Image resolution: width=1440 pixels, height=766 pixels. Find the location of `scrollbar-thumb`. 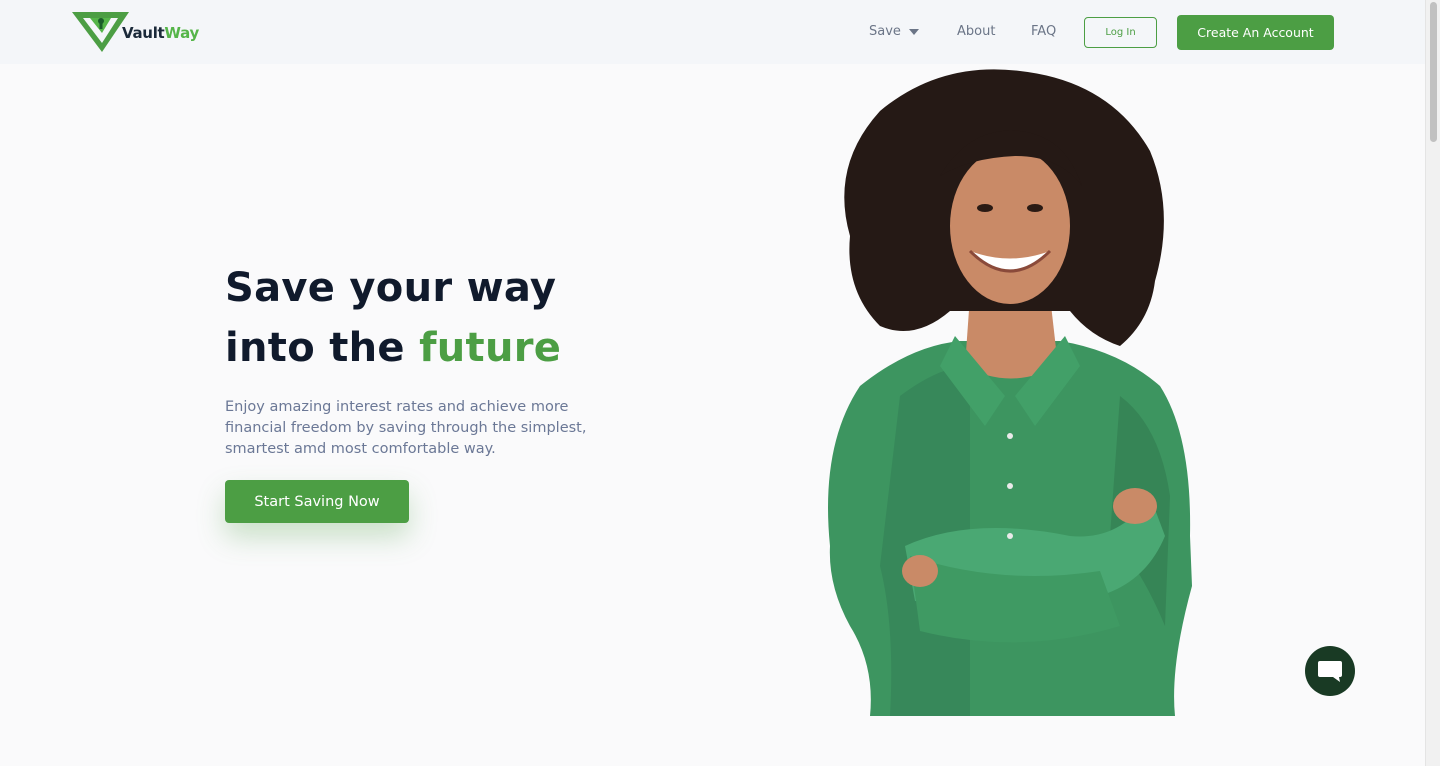

scrollbar-thumb is located at coordinates (1433, 72).